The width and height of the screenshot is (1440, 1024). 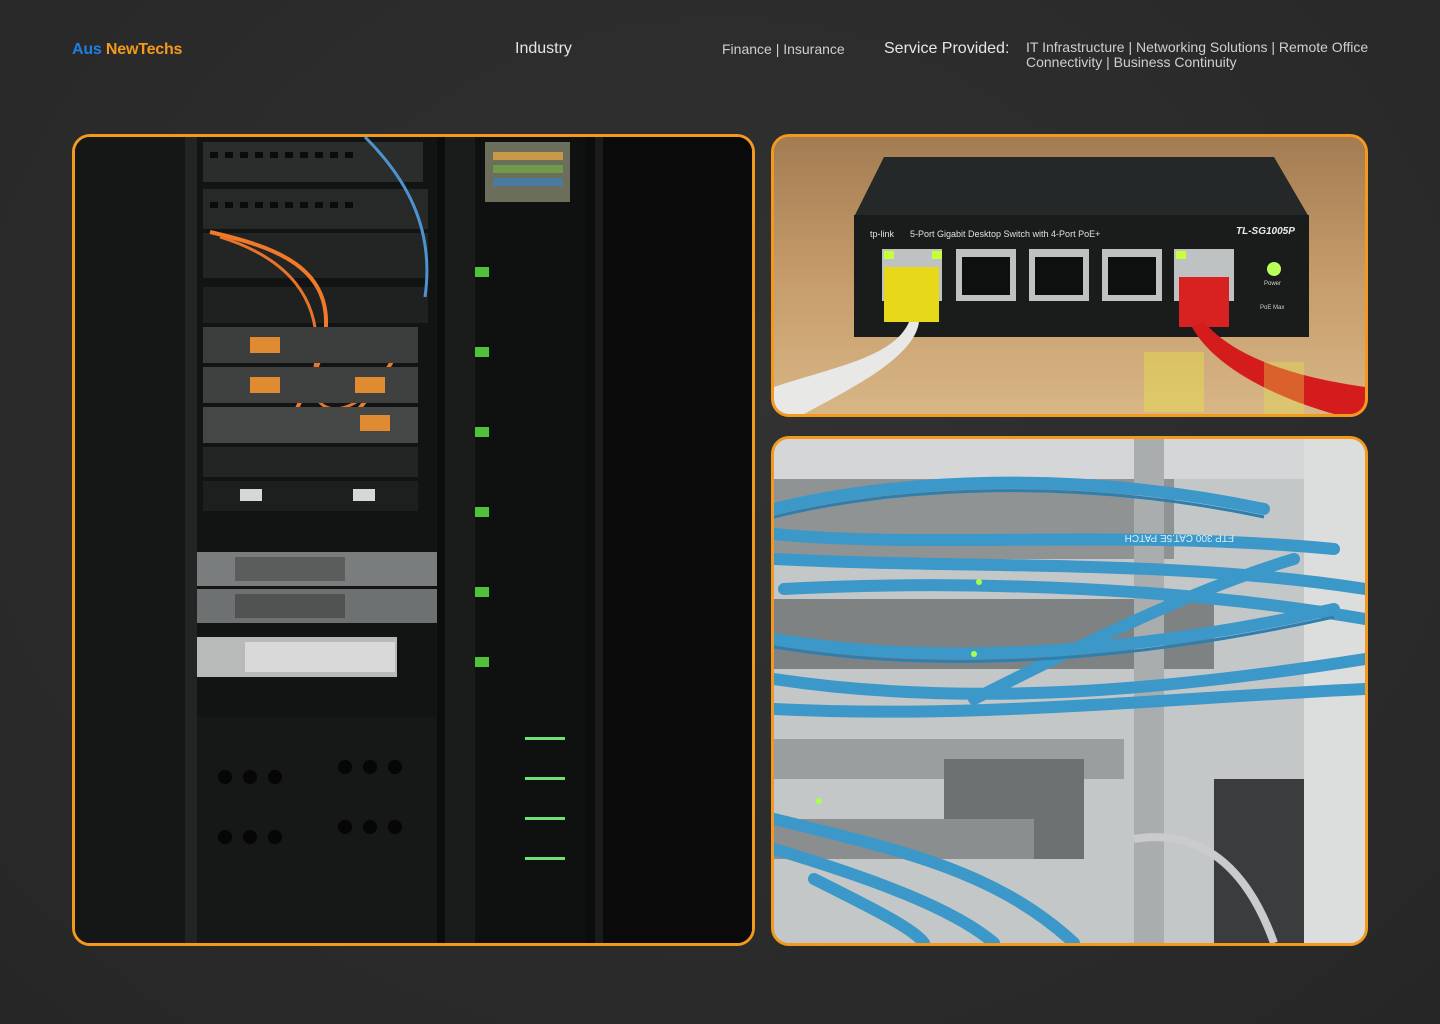 What do you see at coordinates (1265, 231) in the screenshot?
I see `switch-model-text: TL-SG1005P` at bounding box center [1265, 231].